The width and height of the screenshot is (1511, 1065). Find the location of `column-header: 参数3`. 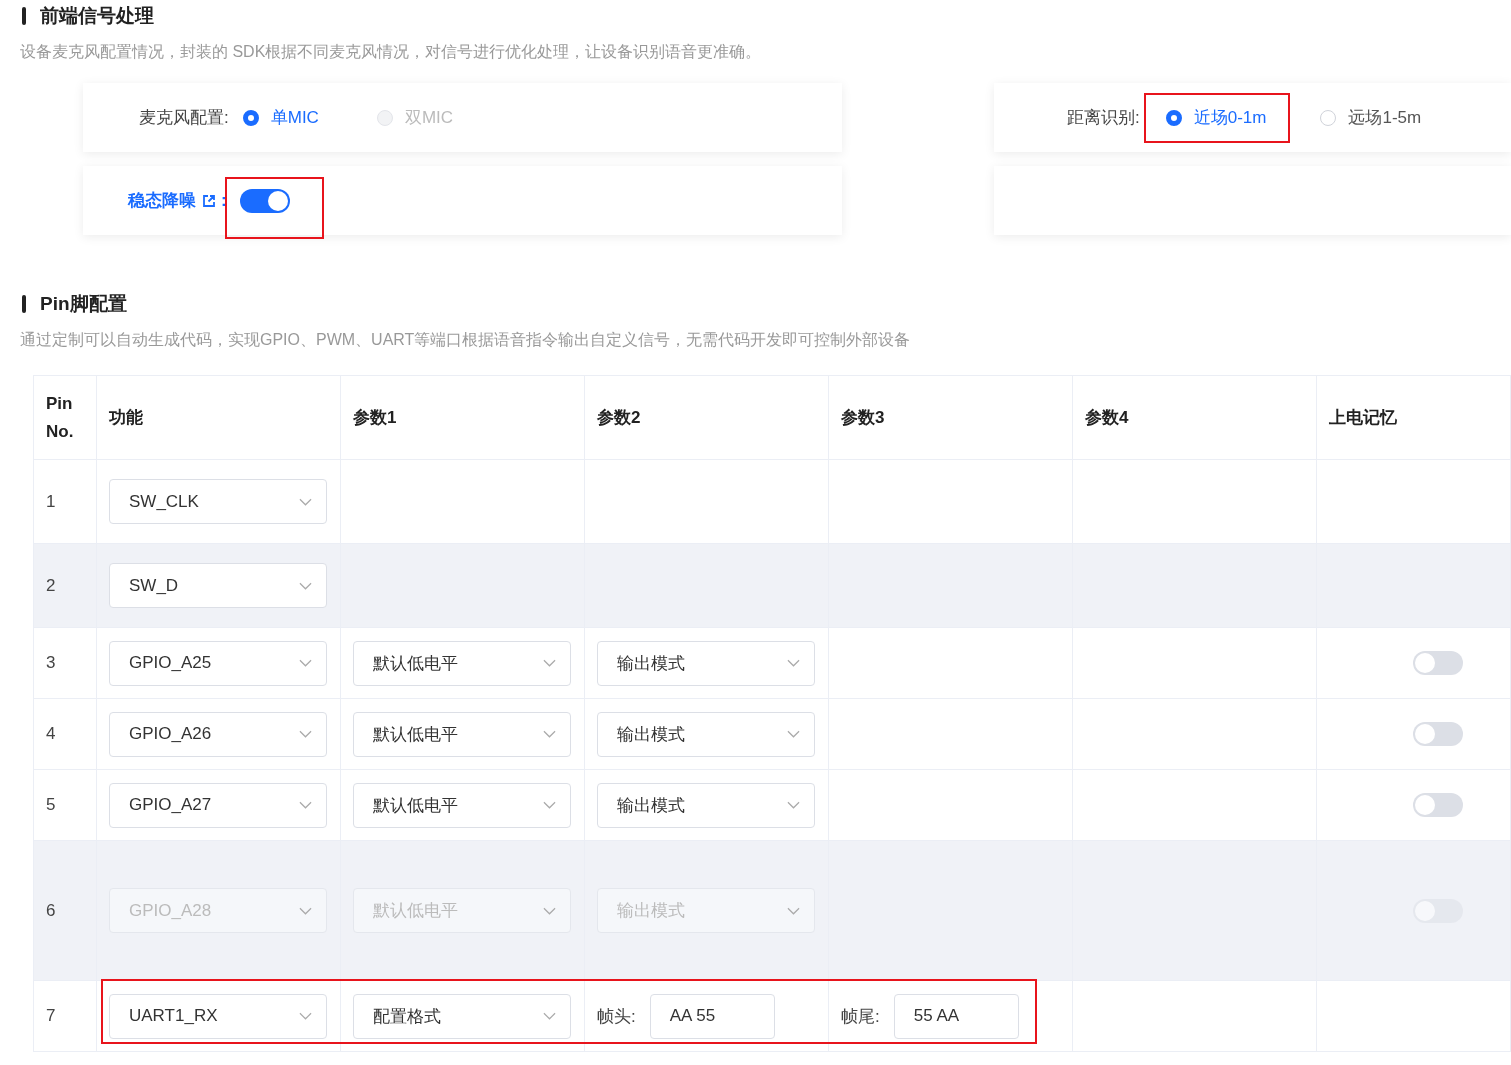

column-header: 参数3 is located at coordinates (863, 418).